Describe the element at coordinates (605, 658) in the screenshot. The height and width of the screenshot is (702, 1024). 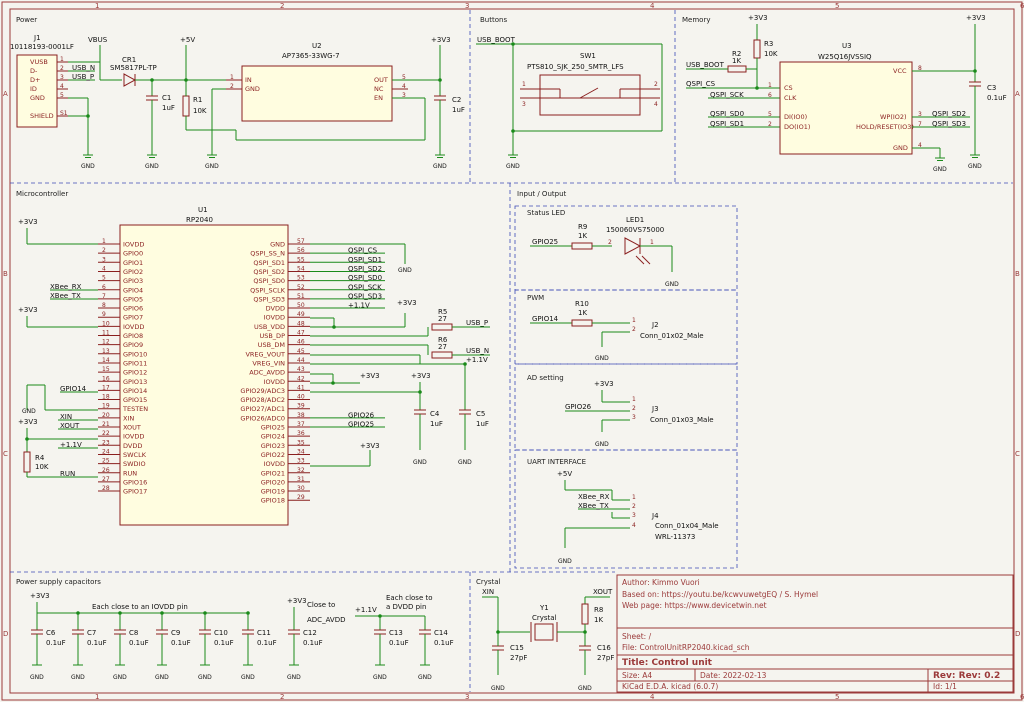
I see `c16-value: 27pF` at that location.